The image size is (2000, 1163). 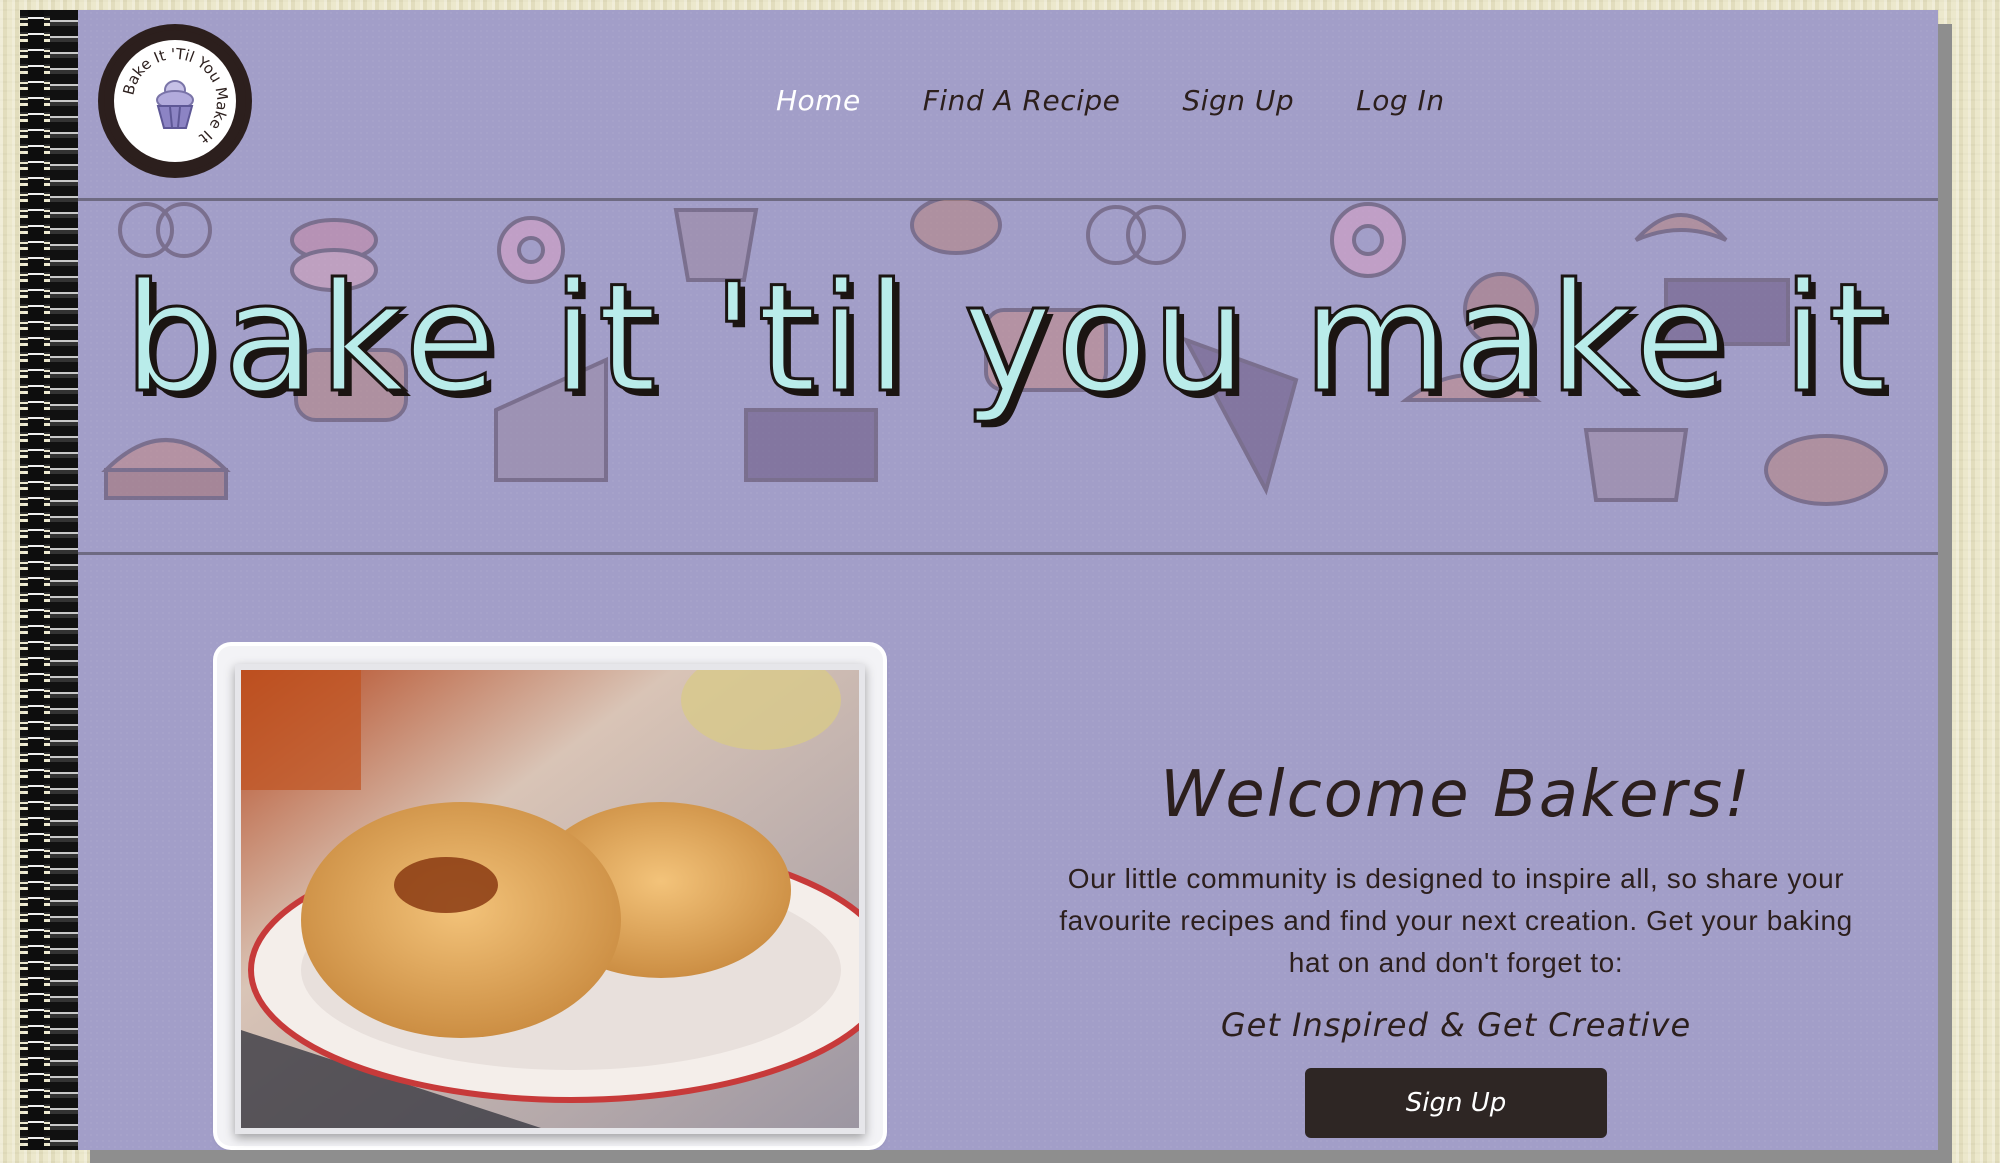 I want to click on featured-pastry-photo, so click(x=550, y=899).